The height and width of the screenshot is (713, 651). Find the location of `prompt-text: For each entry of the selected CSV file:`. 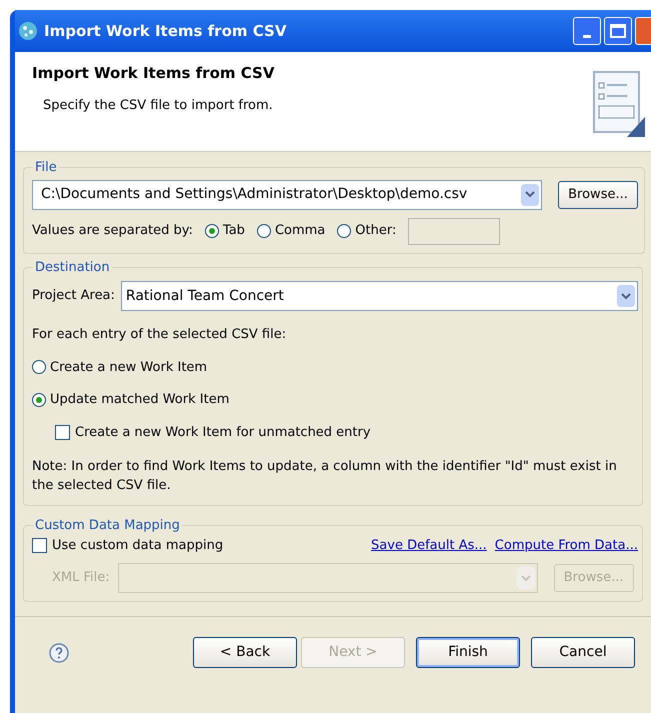

prompt-text: For each entry of the selected CSV file: is located at coordinates (160, 335).